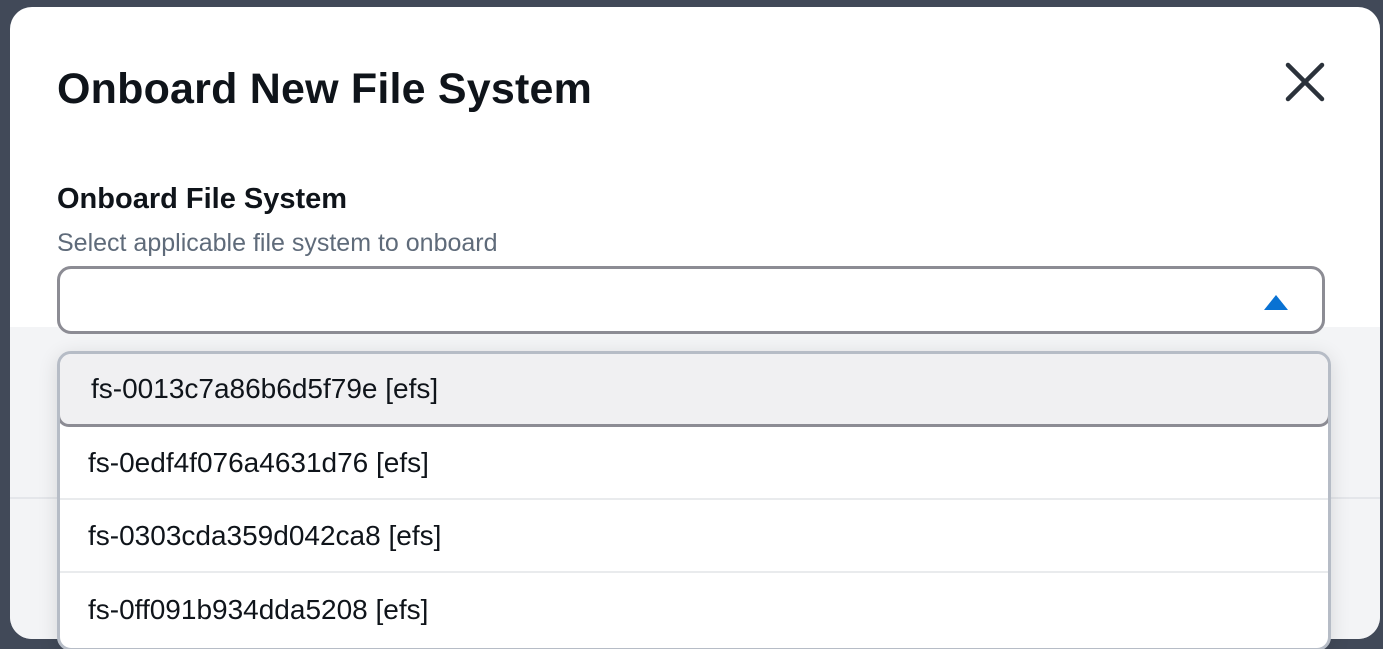 The height and width of the screenshot is (649, 1383). What do you see at coordinates (277, 243) in the screenshot?
I see `field-description: Select applicable file system to onboard` at bounding box center [277, 243].